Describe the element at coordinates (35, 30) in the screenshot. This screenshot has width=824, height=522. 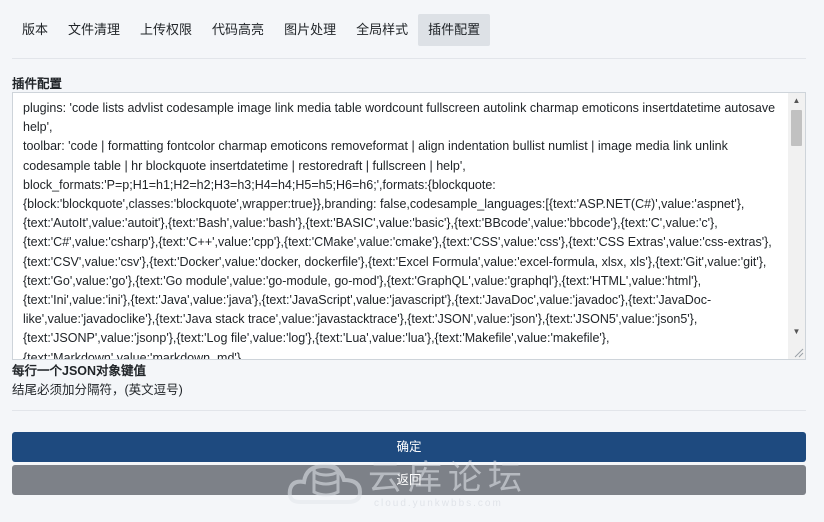
I see `tab-version: 版本` at that location.